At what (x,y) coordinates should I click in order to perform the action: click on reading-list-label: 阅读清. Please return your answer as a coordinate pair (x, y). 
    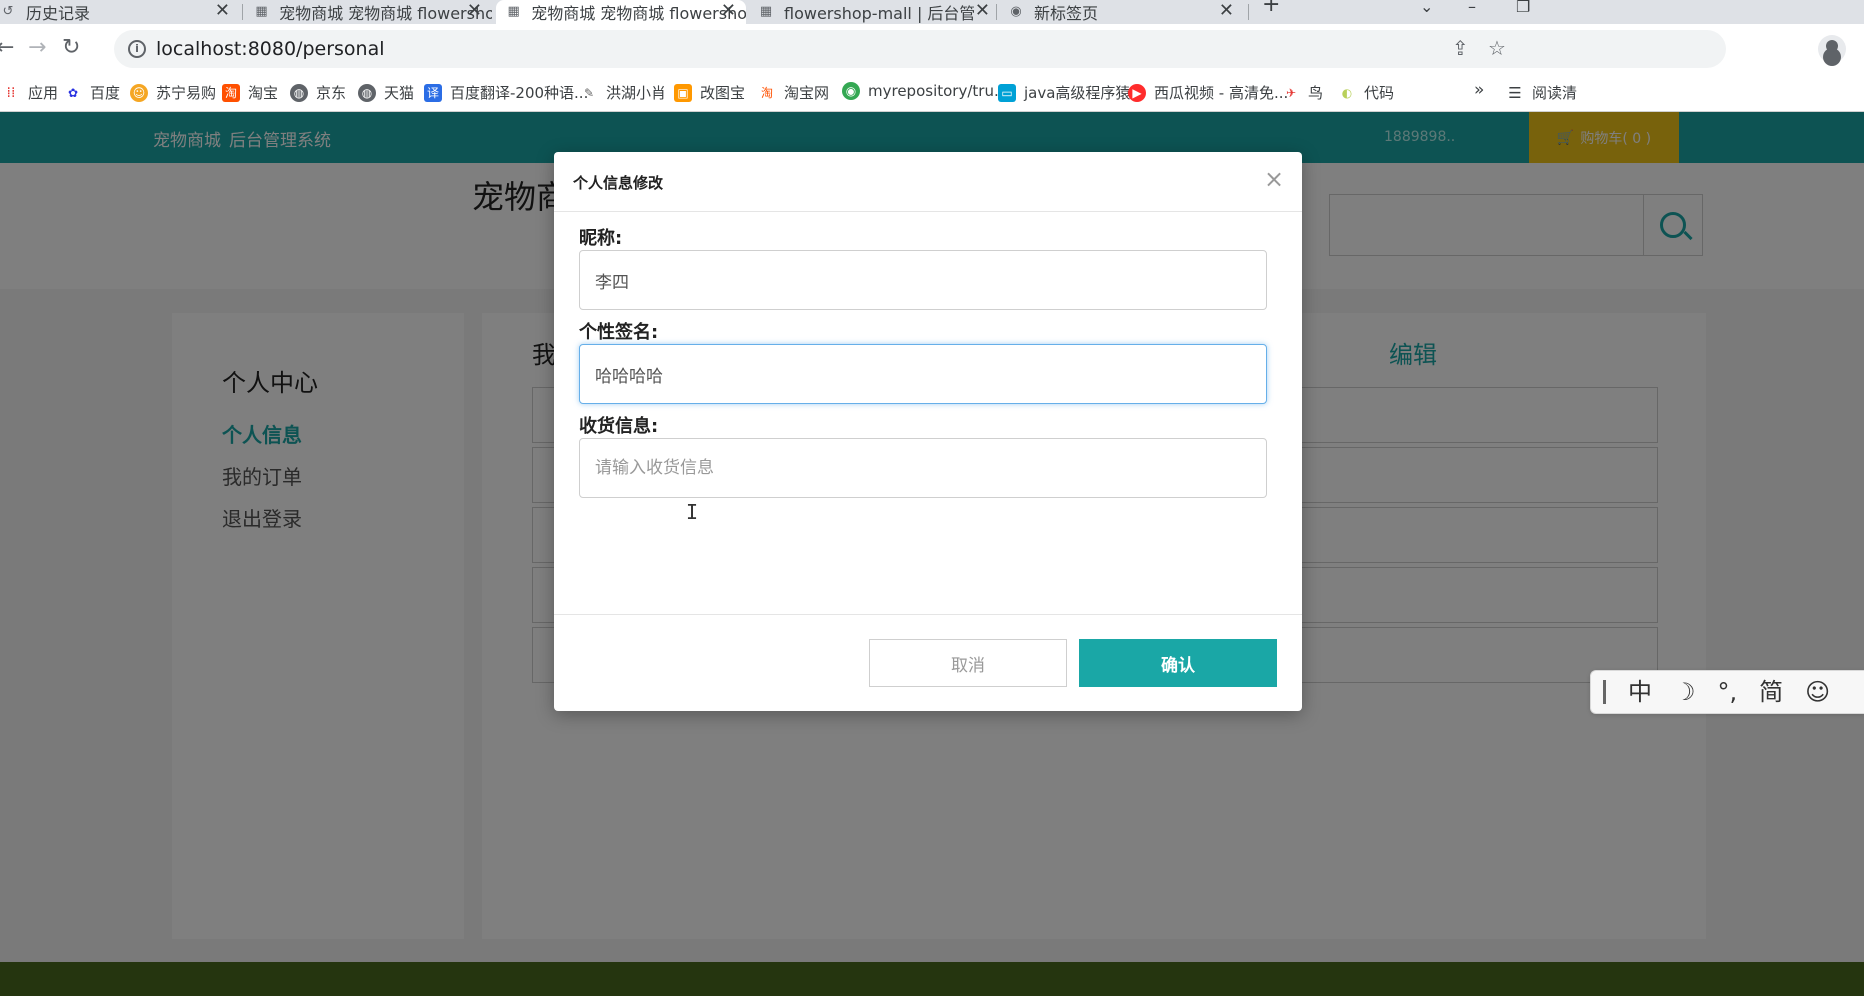
    Looking at the image, I should click on (1555, 93).